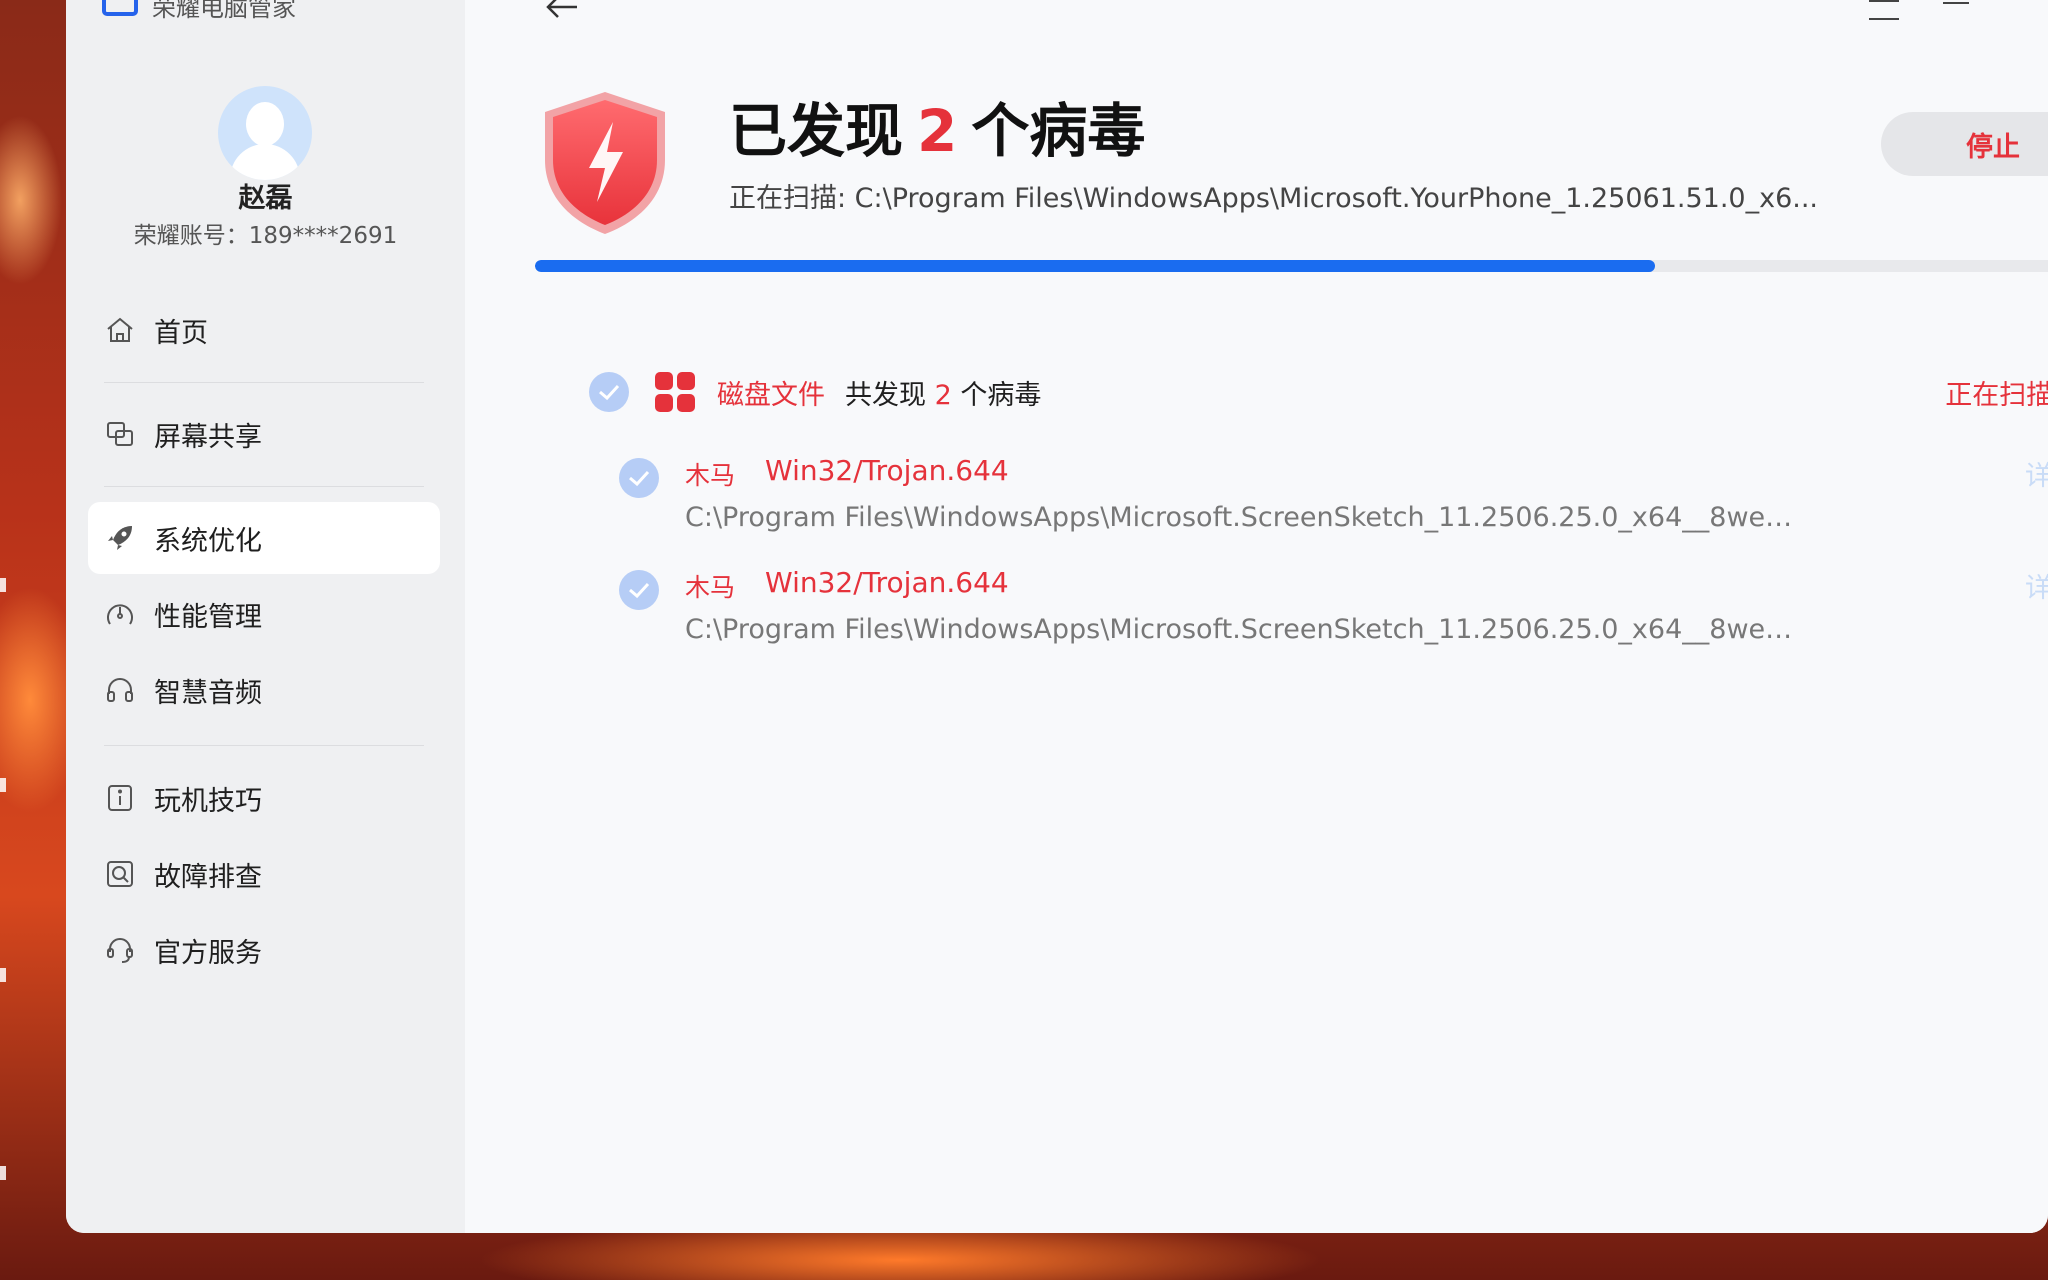  Describe the element at coordinates (264, 538) in the screenshot. I see `sidebar-item-system-optimize: 系统优化` at that location.